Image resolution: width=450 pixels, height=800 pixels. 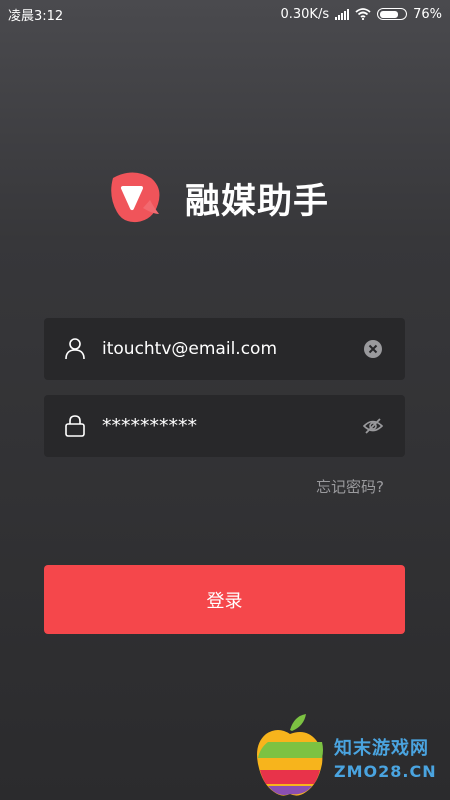 I want to click on brand-header: 融媒助手, so click(x=216, y=198).